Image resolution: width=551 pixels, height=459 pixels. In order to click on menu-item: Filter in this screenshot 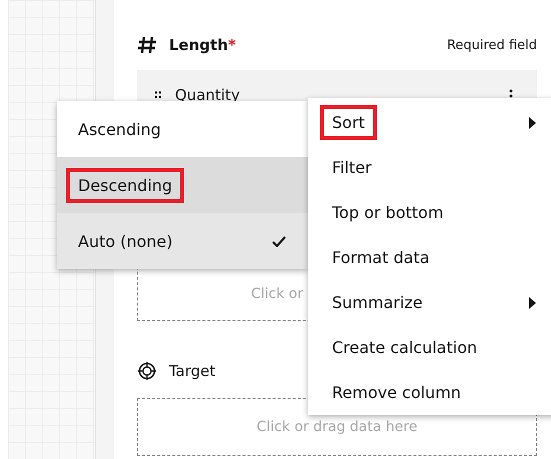, I will do `click(429, 167)`.